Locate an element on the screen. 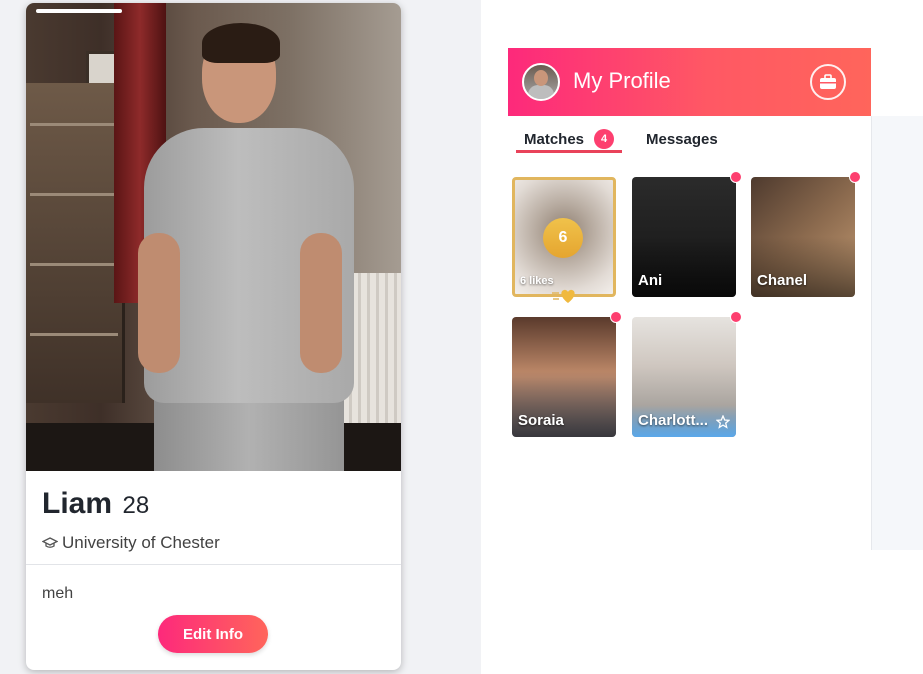 Image resolution: width=923 pixels, height=674 pixels. match-tile-chanel: Chanel is located at coordinates (803, 237).